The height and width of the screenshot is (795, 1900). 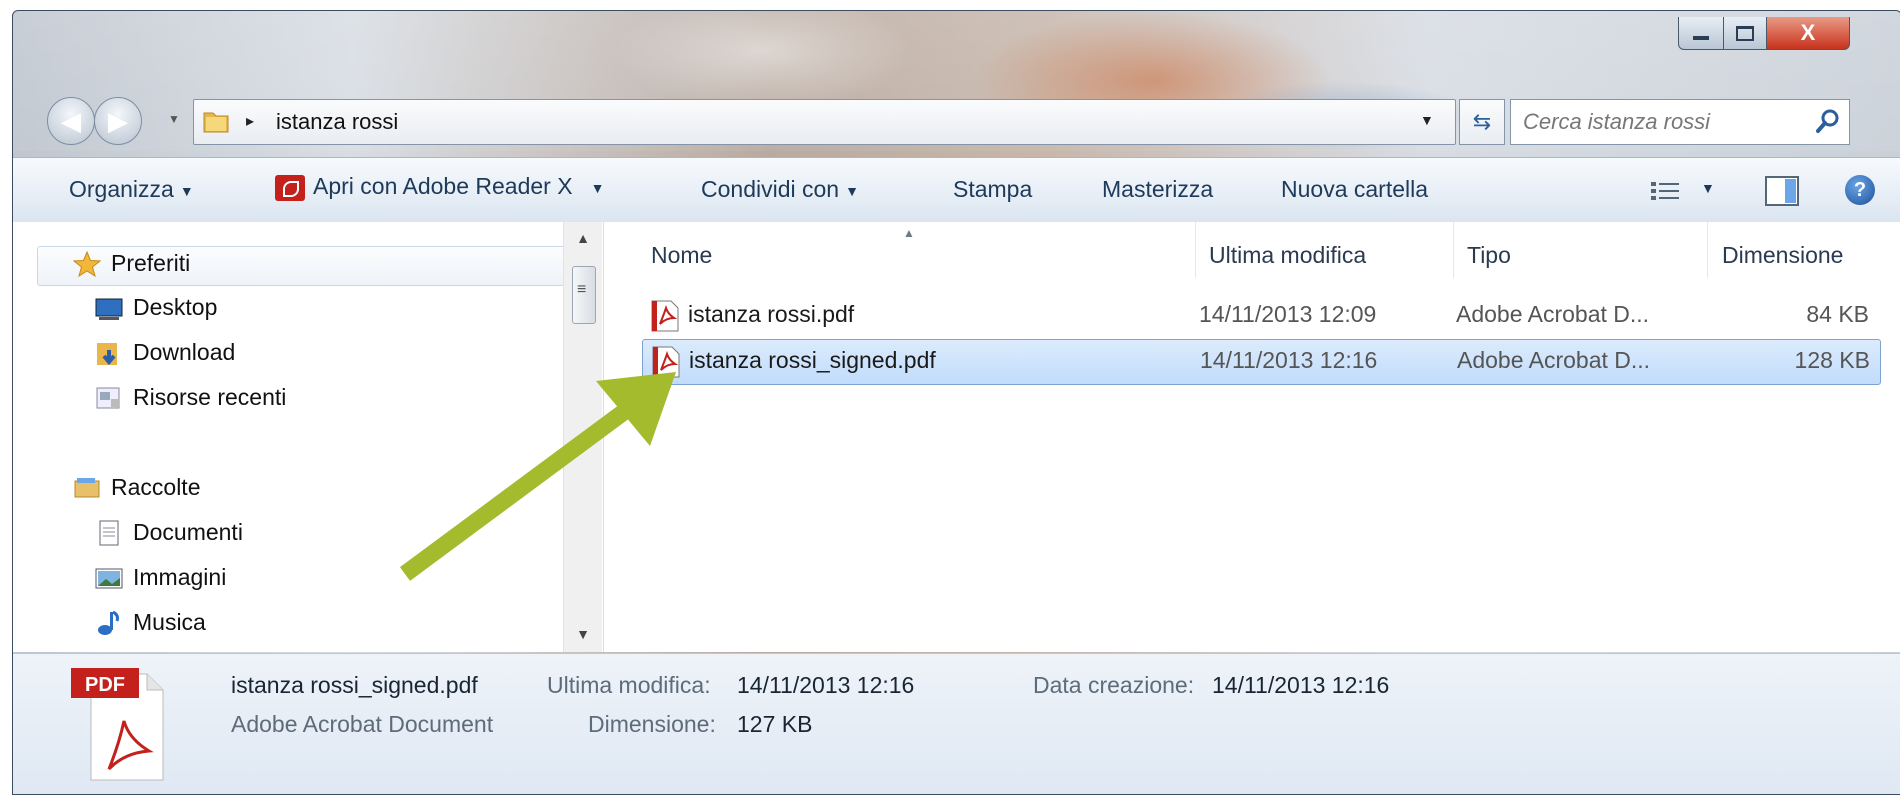 I want to click on annotation-arrow, so click(x=537, y=476).